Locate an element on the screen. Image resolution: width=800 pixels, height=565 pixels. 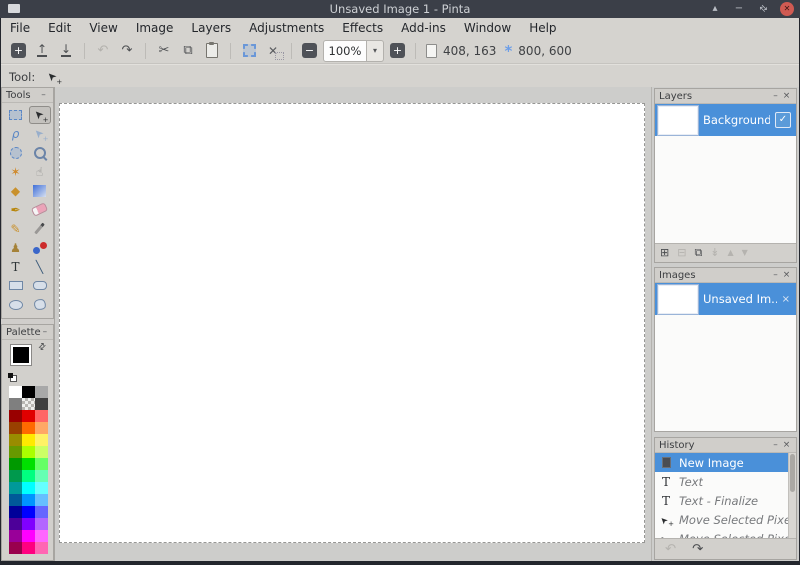
text-tool: T is located at coordinates (16, 267).